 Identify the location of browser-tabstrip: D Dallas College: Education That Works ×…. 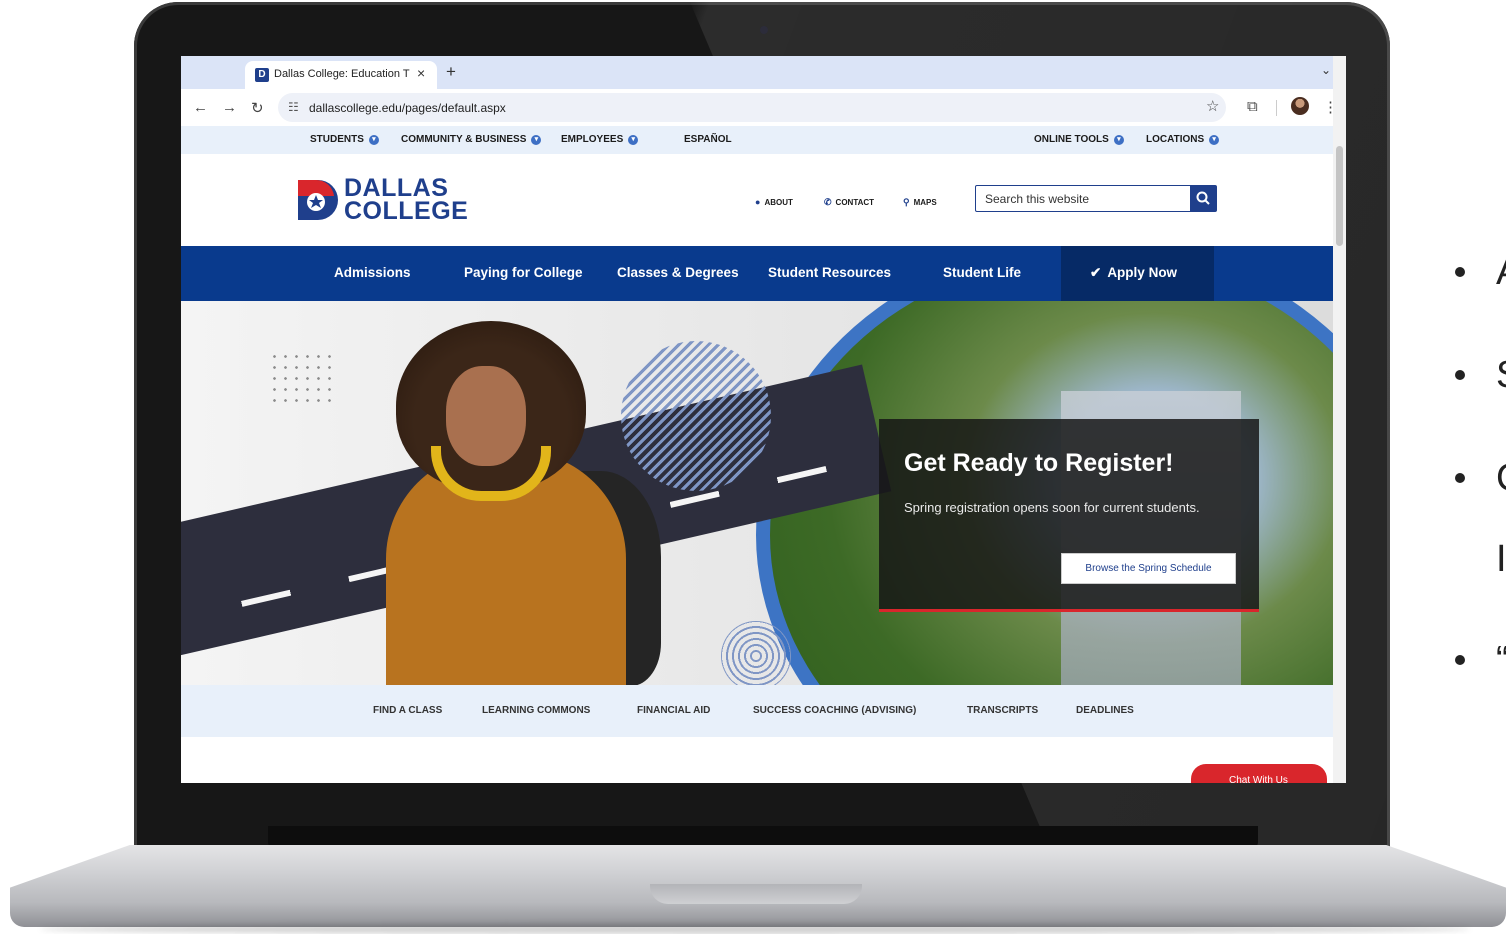
(763, 72).